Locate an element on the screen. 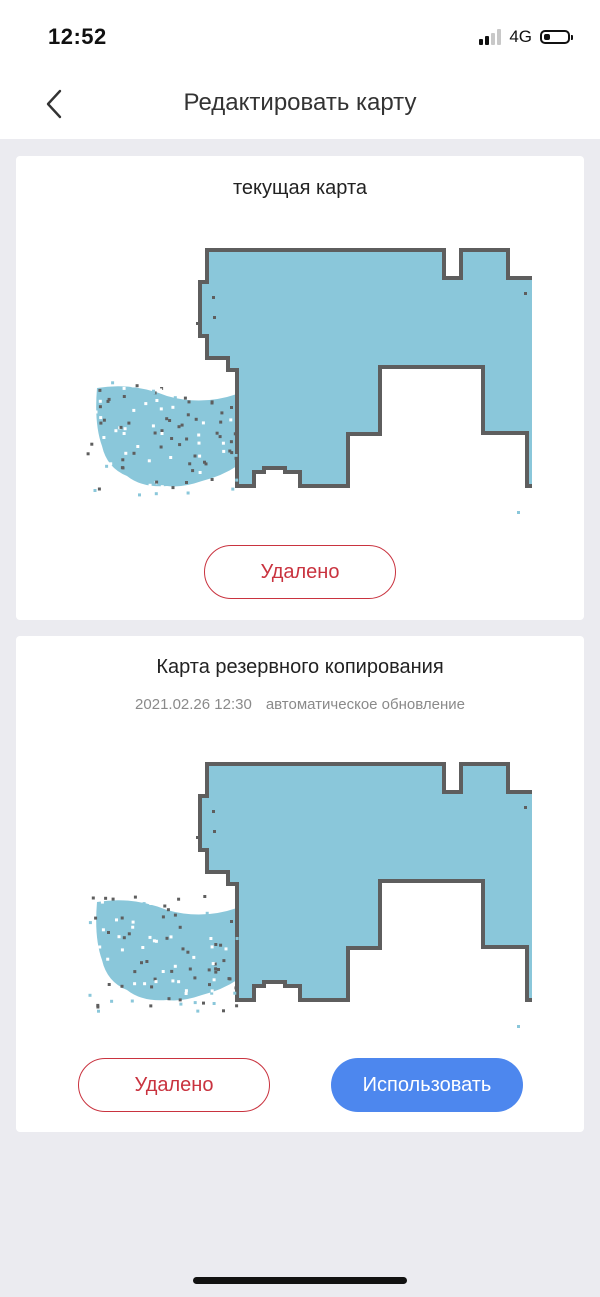  backup-date: 2021.02.26 12:30 is located at coordinates (193, 704).